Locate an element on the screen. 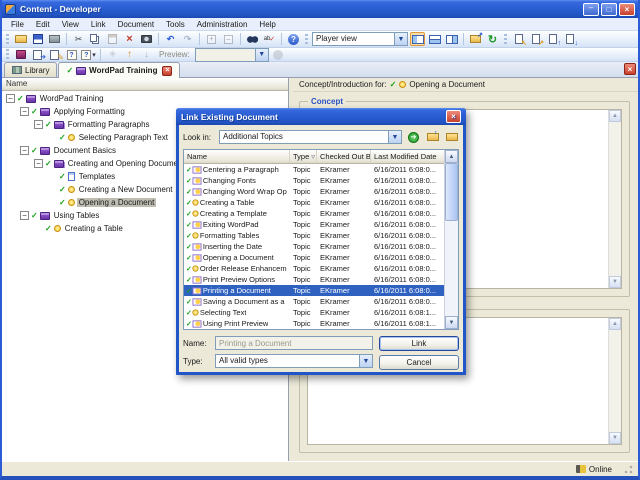 This screenshot has width=640, height=480. open-in-player-icon is located at coordinates (475, 38).